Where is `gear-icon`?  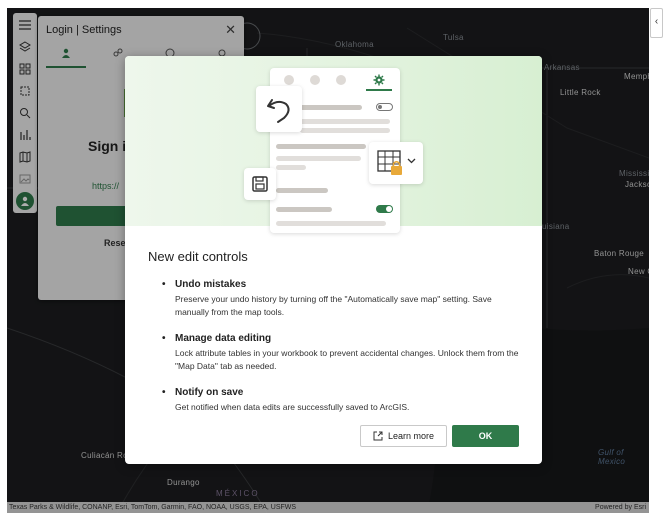 gear-icon is located at coordinates (379, 81).